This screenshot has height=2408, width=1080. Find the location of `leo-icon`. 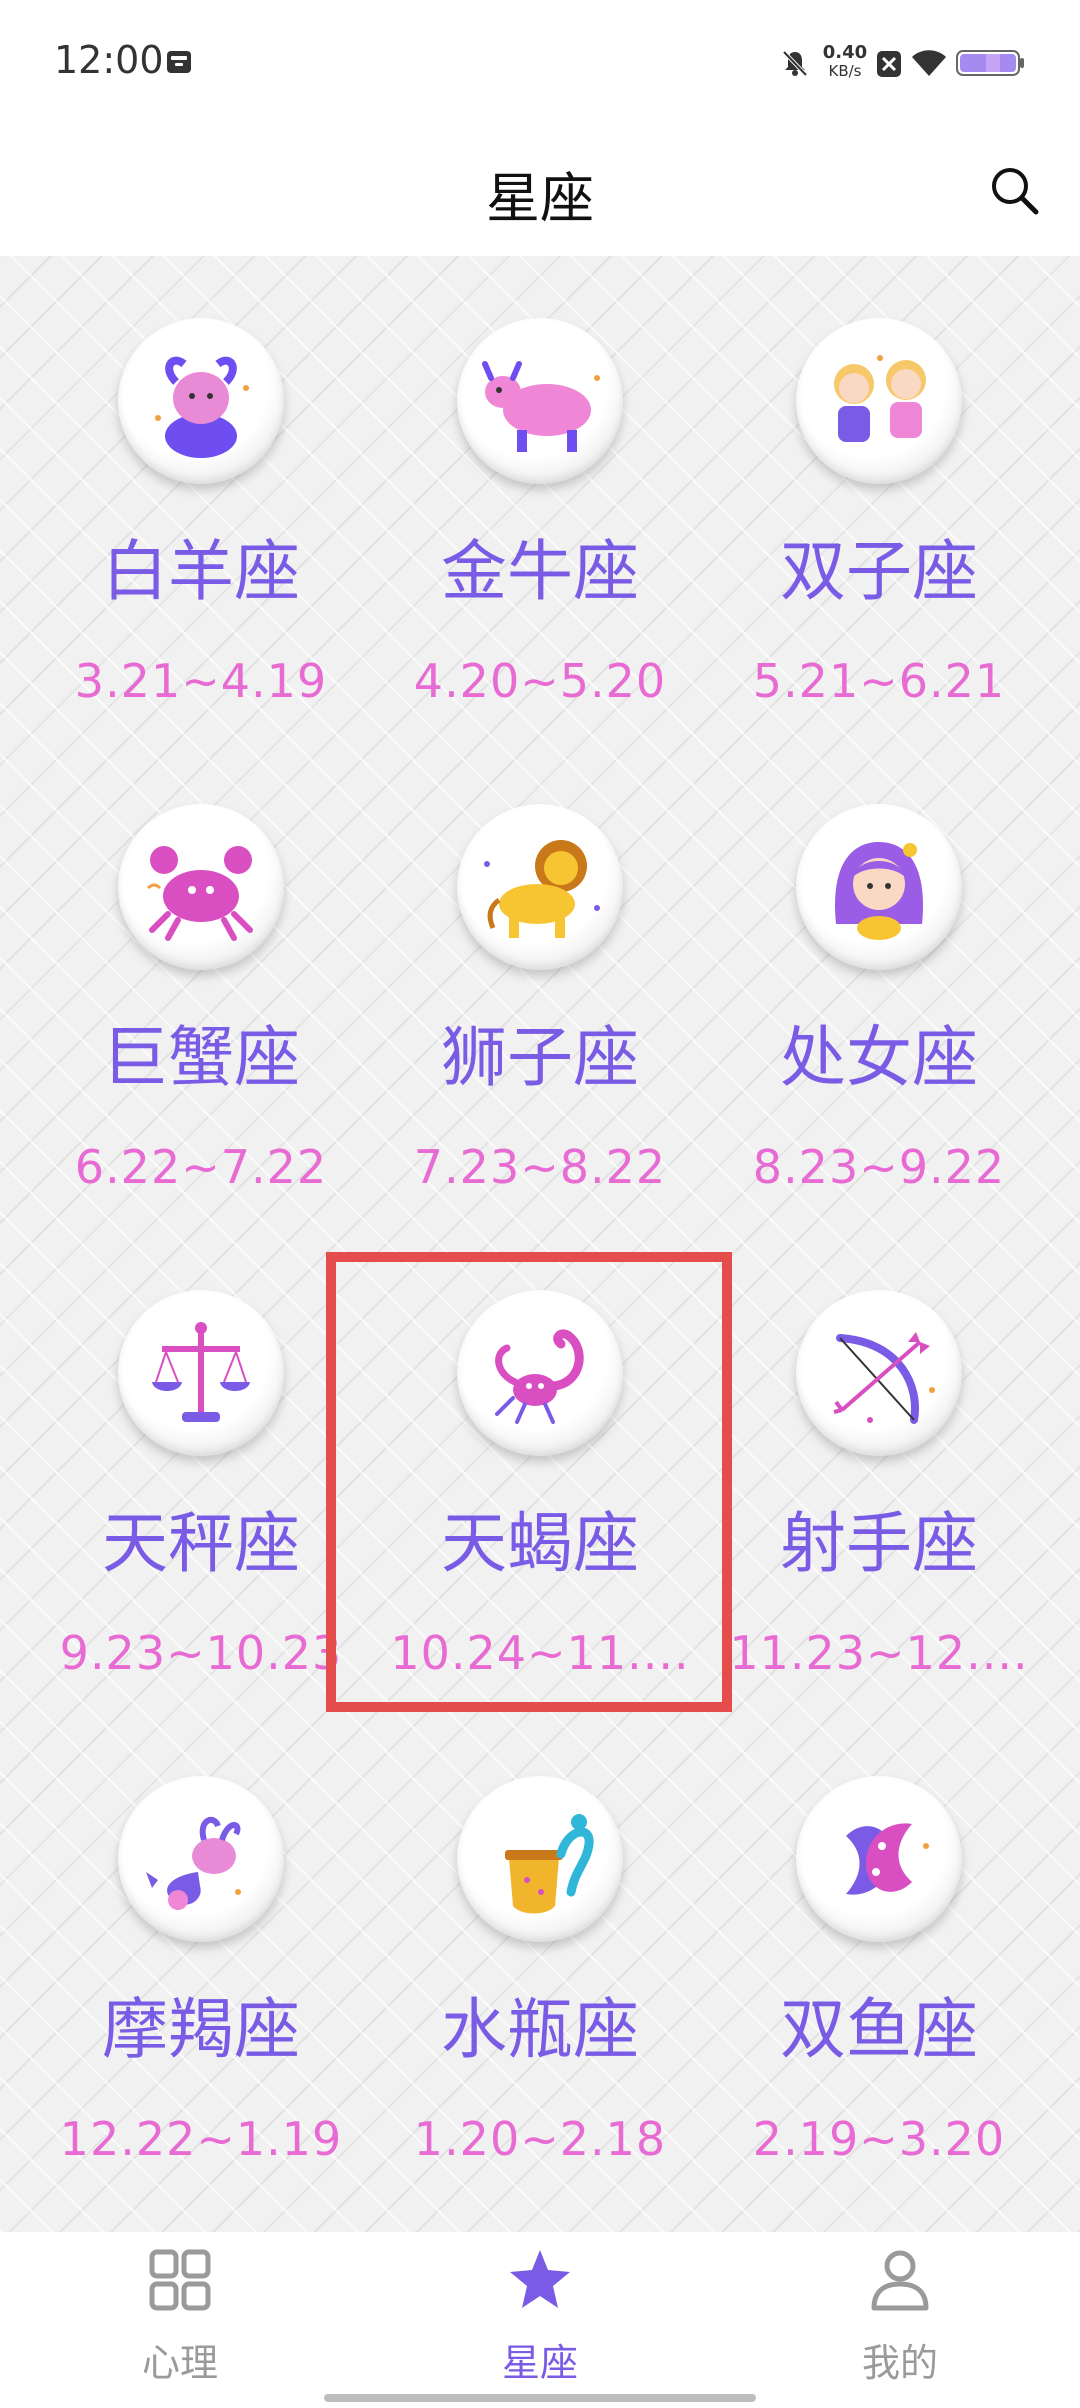

leo-icon is located at coordinates (540, 887).